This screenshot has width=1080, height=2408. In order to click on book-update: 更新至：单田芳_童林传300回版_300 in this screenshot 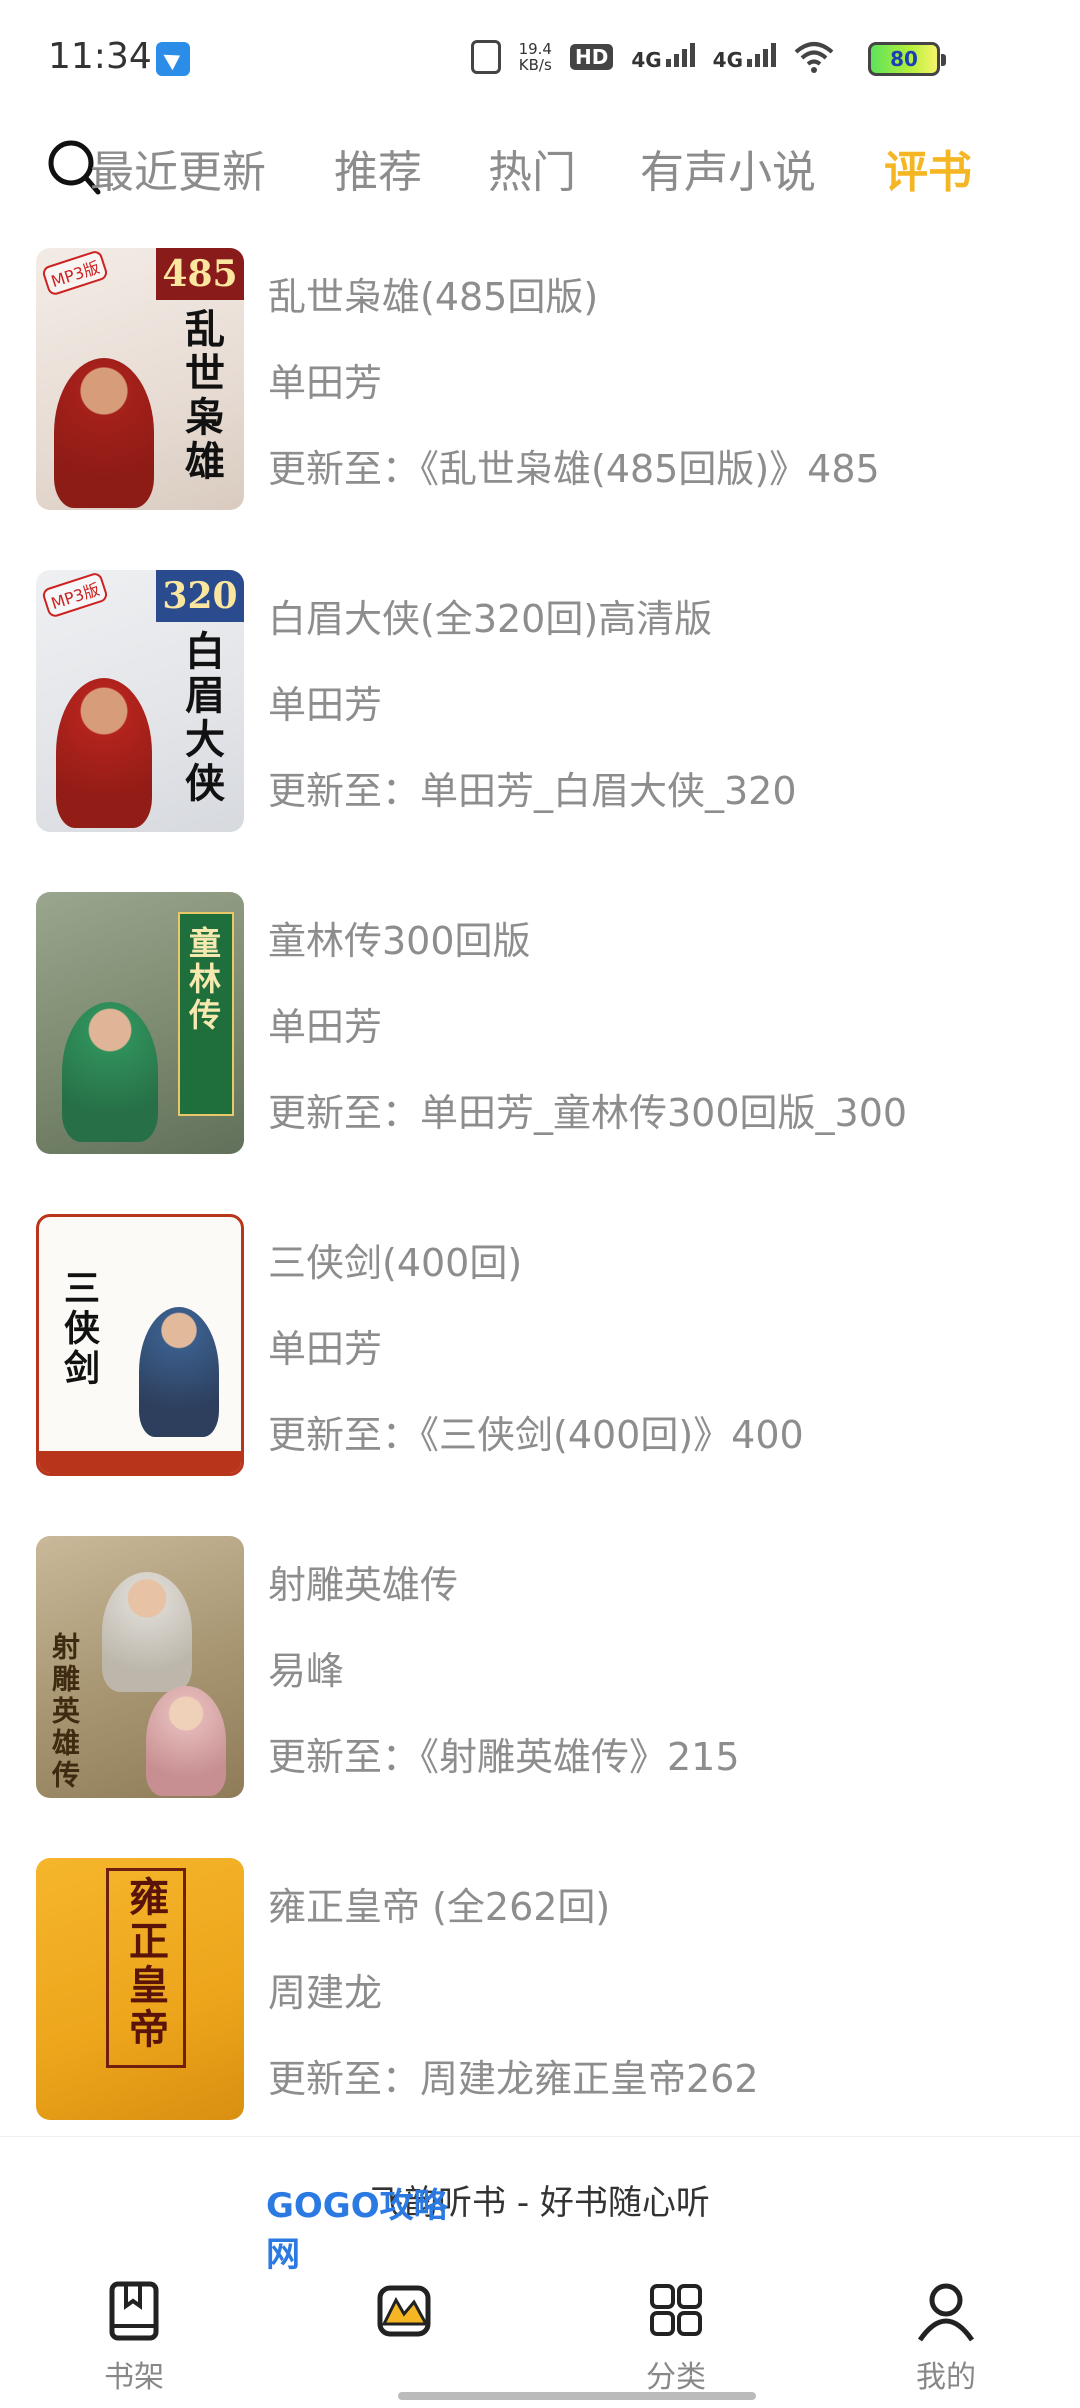, I will do `click(588, 1113)`.